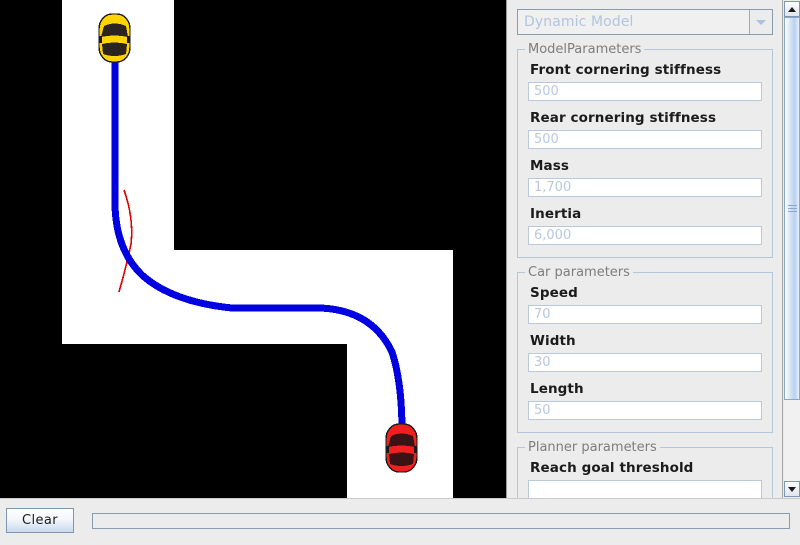 This screenshot has width=800, height=545. I want to click on chevron-down-glyph, so click(761, 22).